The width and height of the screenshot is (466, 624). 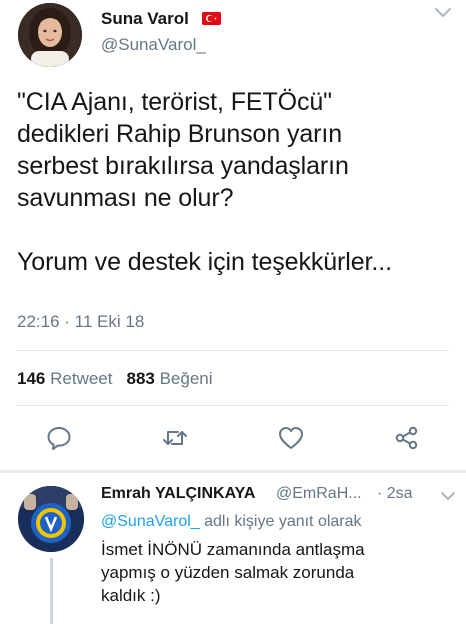 I want to click on turkey-flag-icon, so click(x=211, y=18).